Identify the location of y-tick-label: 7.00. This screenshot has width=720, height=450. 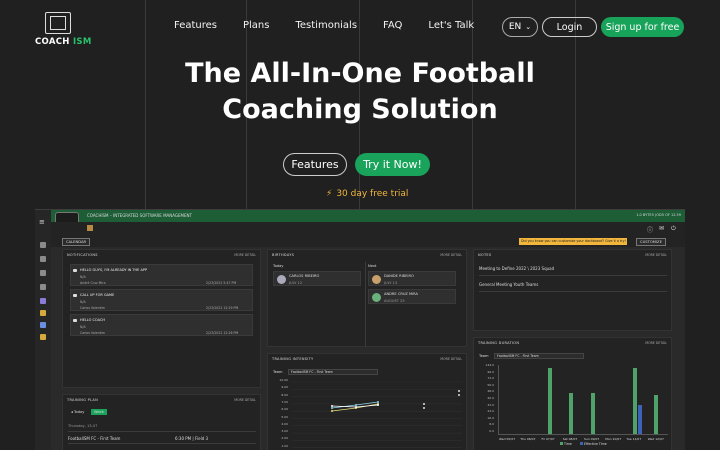
(284, 401).